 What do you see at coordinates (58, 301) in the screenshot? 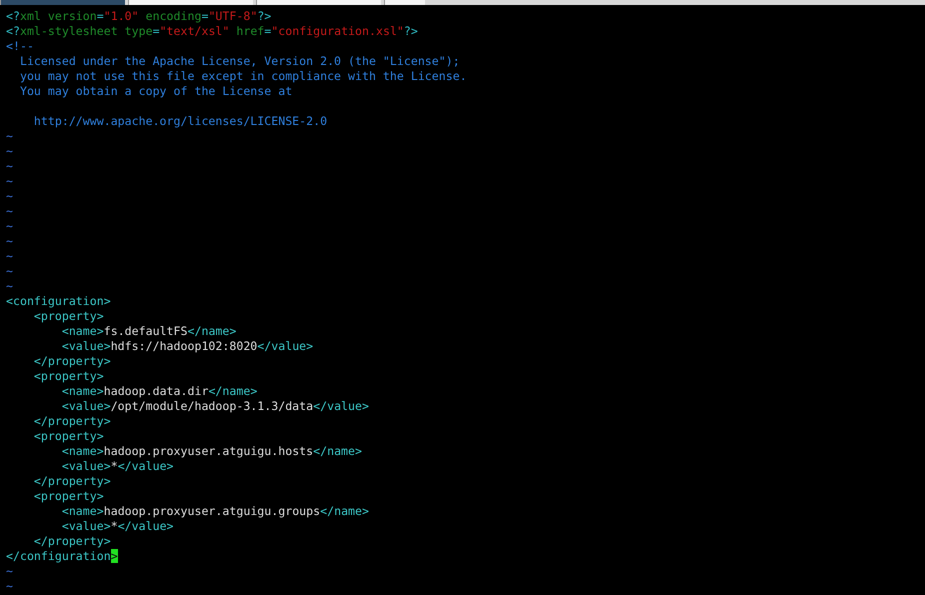
I see `code-line: <configuration>` at bounding box center [58, 301].